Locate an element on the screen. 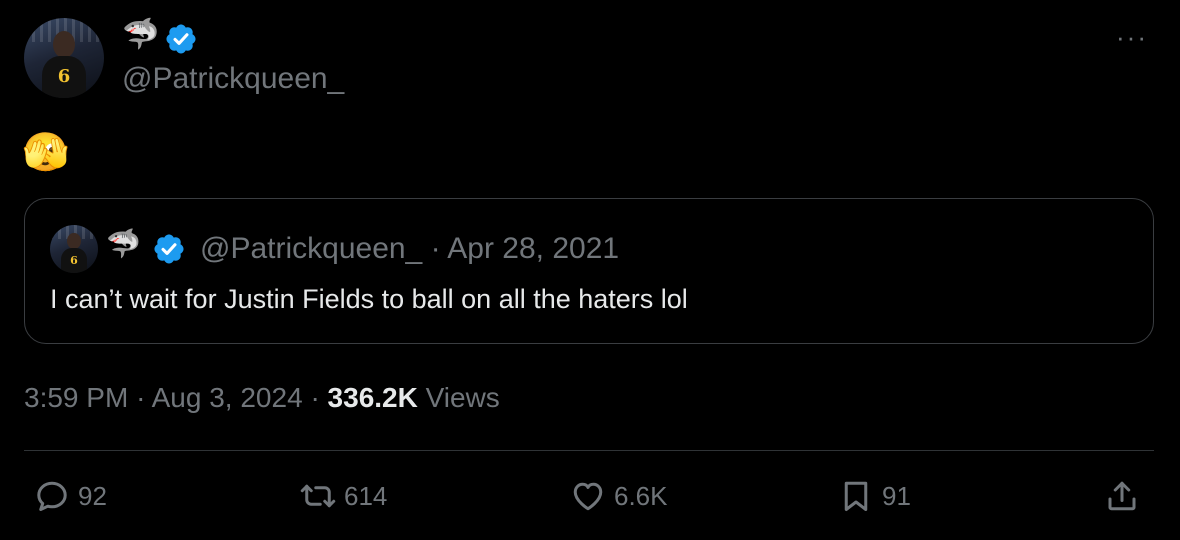 The image size is (1180, 540). avatar-jersey-number: 6 is located at coordinates (64, 76).